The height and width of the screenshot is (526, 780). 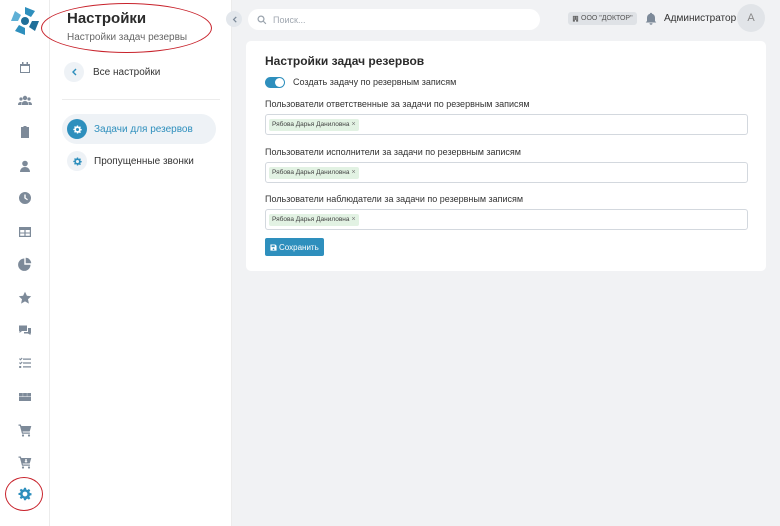 What do you see at coordinates (273, 247) in the screenshot?
I see `floppy-disk-icon` at bounding box center [273, 247].